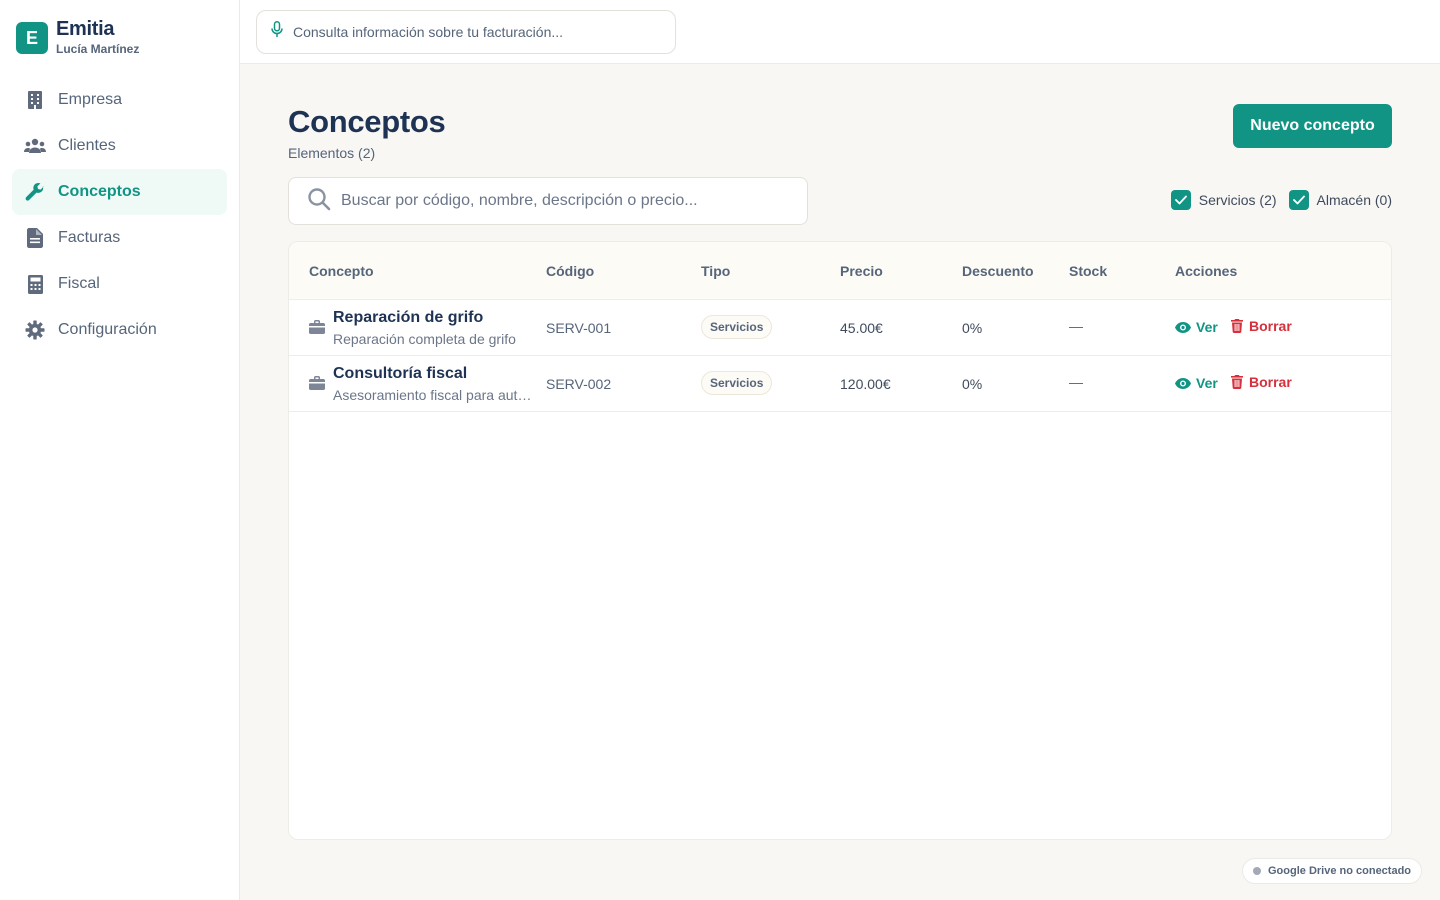 The image size is (1440, 900). What do you see at coordinates (107, 329) in the screenshot?
I see `sidebar-item-label: Configuración` at bounding box center [107, 329].